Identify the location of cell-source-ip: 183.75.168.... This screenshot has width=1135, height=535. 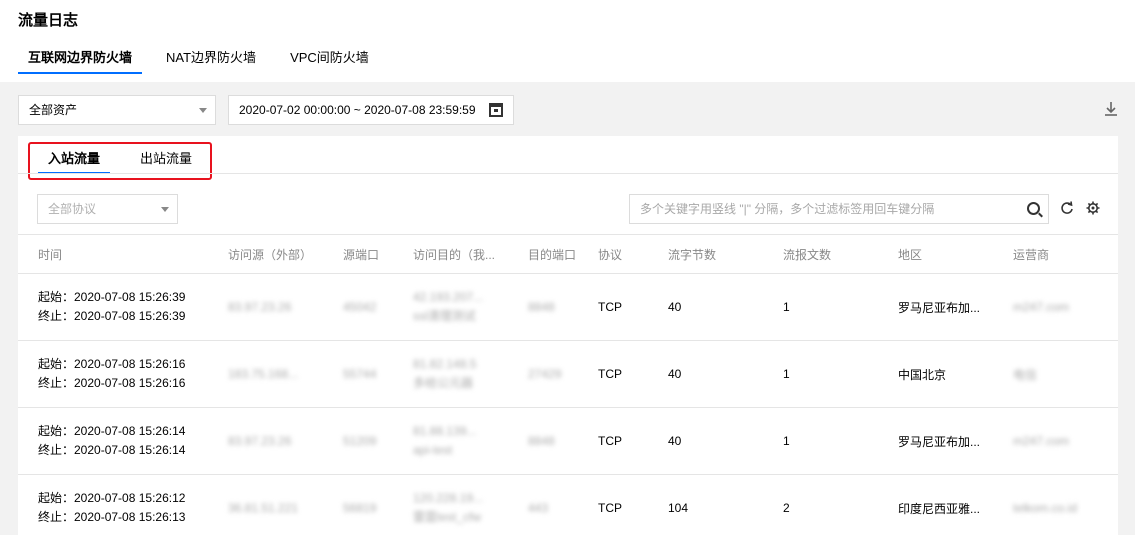
(265, 374).